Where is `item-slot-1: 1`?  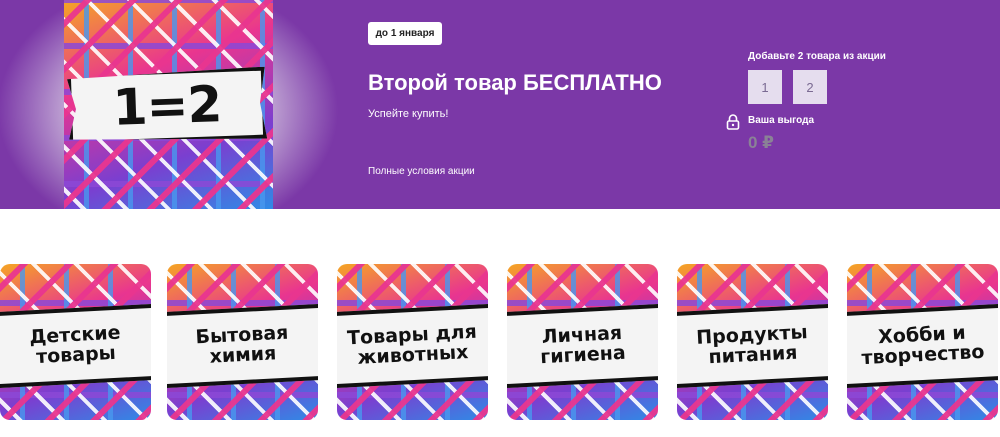
item-slot-1: 1 is located at coordinates (765, 87).